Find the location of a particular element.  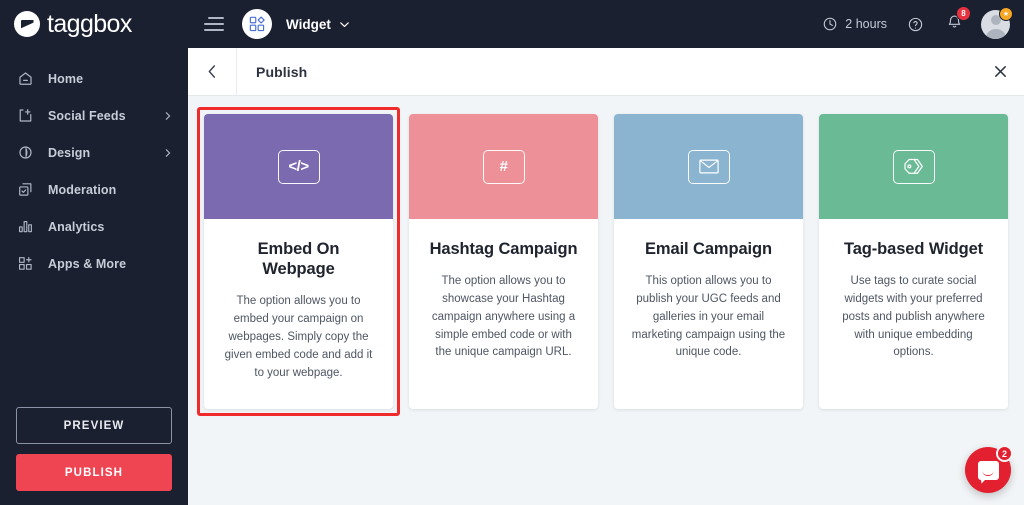

clock-icon is located at coordinates (830, 24).